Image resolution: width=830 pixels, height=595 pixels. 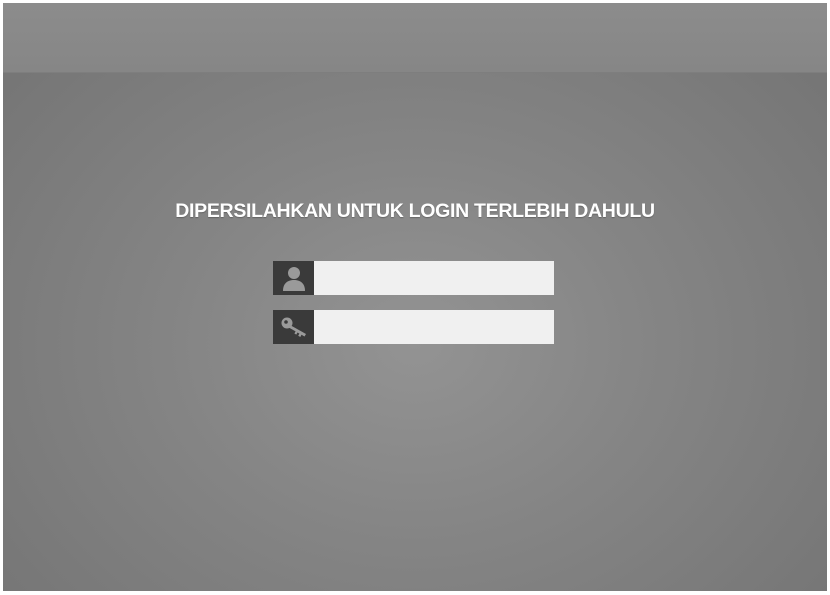 I want to click on key-icon, so click(x=293, y=327).